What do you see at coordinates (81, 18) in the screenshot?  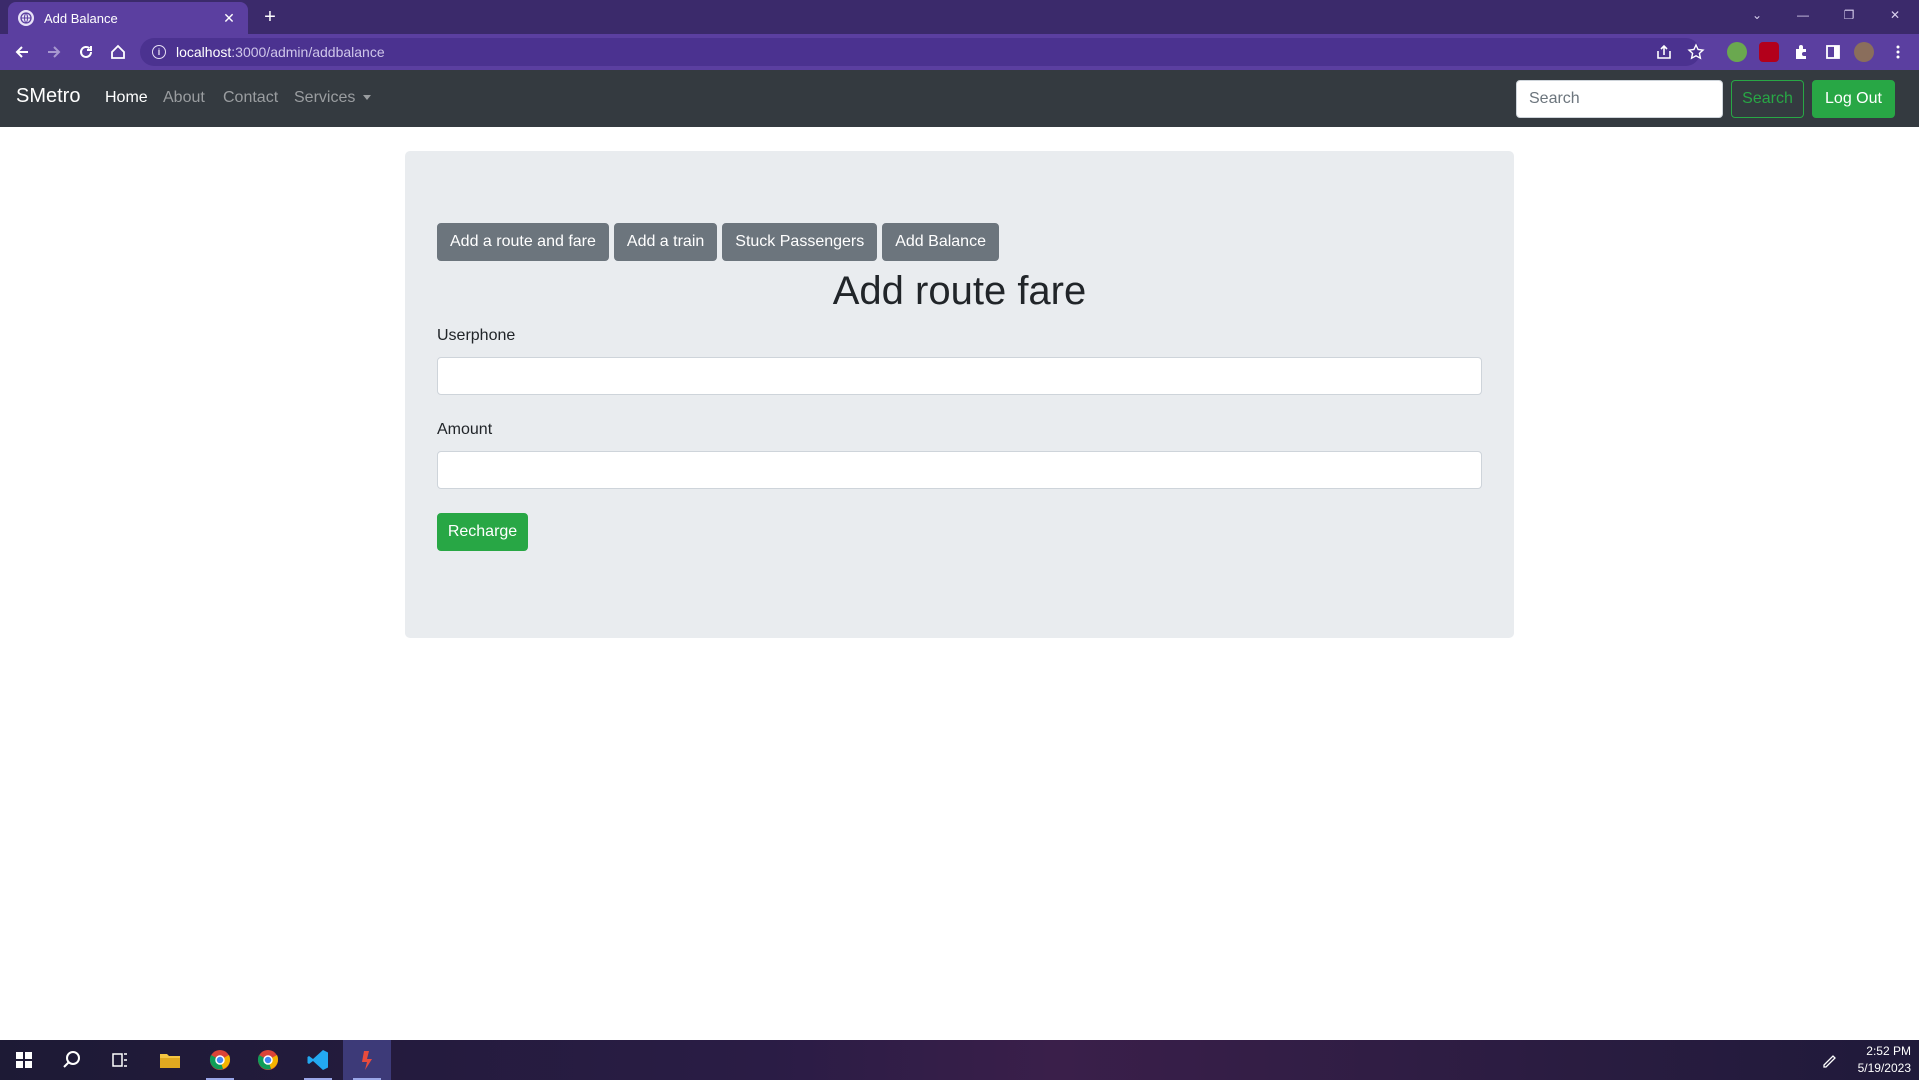 I see `tab-title: Add Balance` at bounding box center [81, 18].